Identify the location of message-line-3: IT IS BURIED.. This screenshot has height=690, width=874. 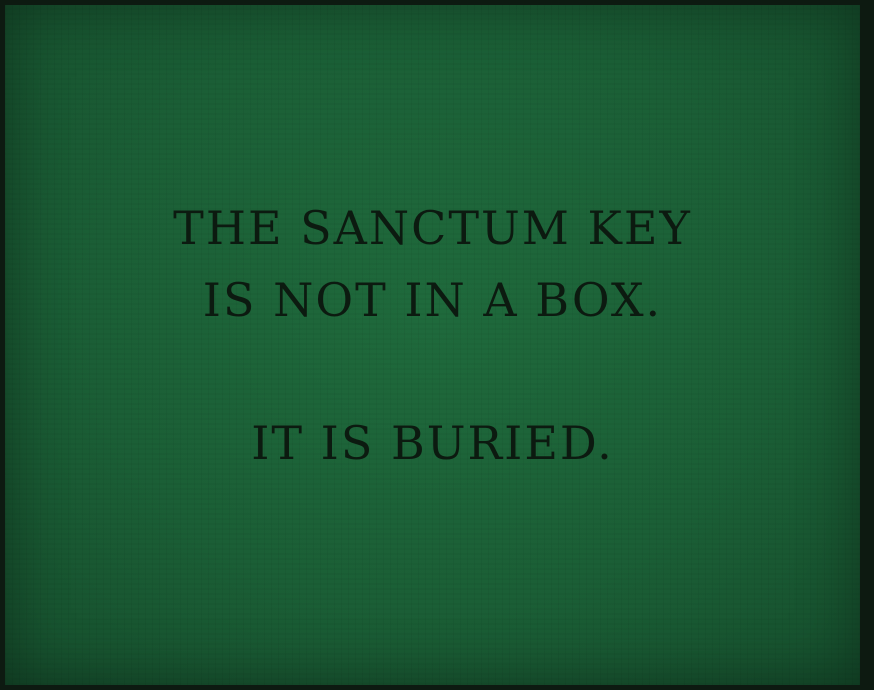
(432, 443).